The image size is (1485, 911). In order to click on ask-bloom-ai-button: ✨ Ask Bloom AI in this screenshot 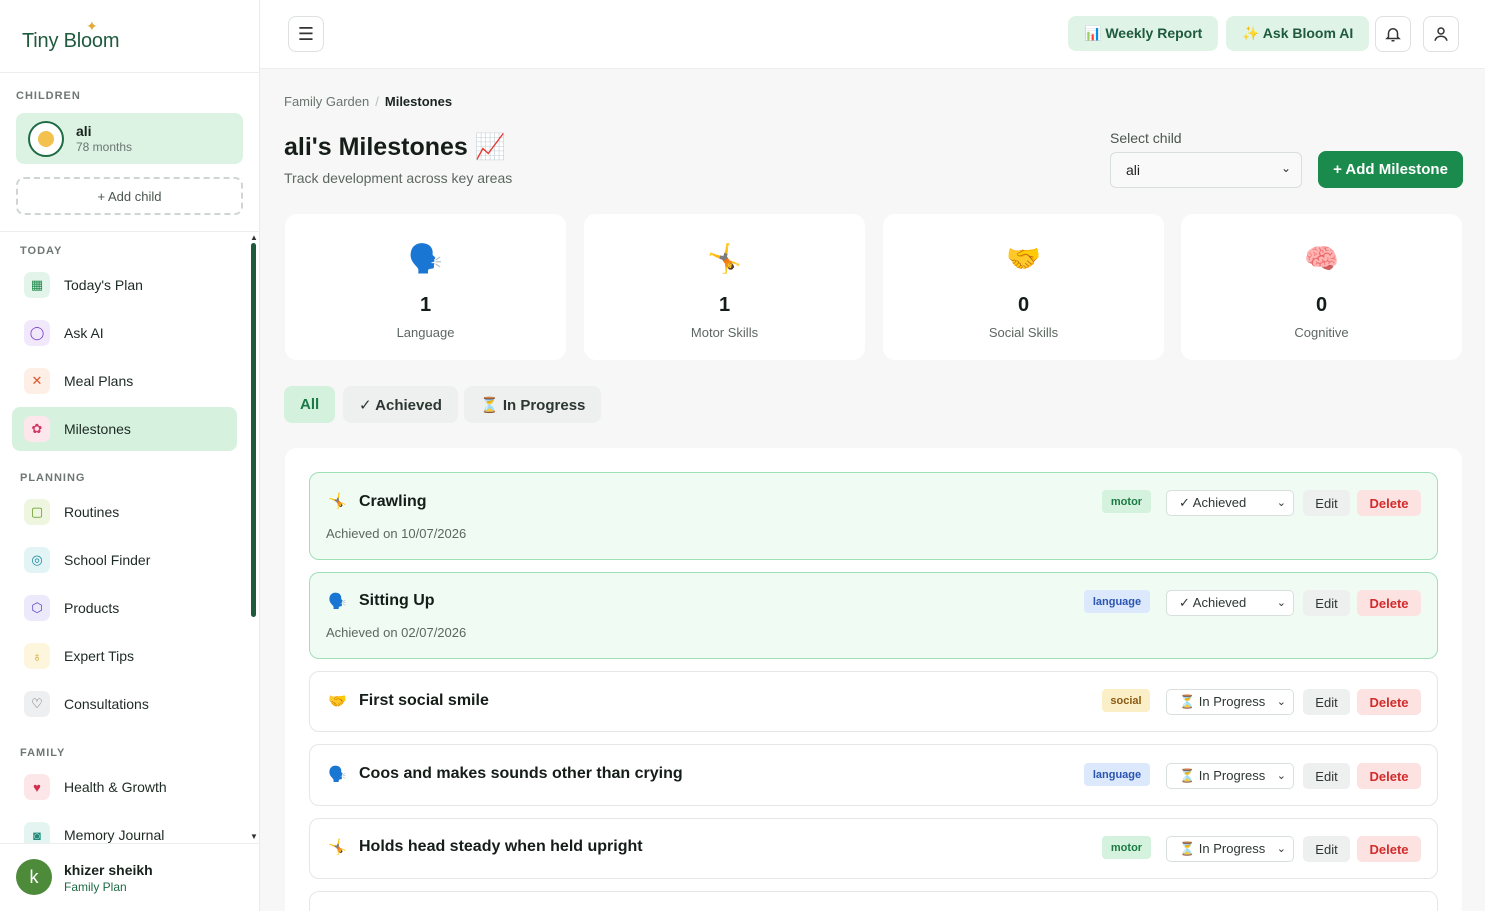, I will do `click(1298, 33)`.